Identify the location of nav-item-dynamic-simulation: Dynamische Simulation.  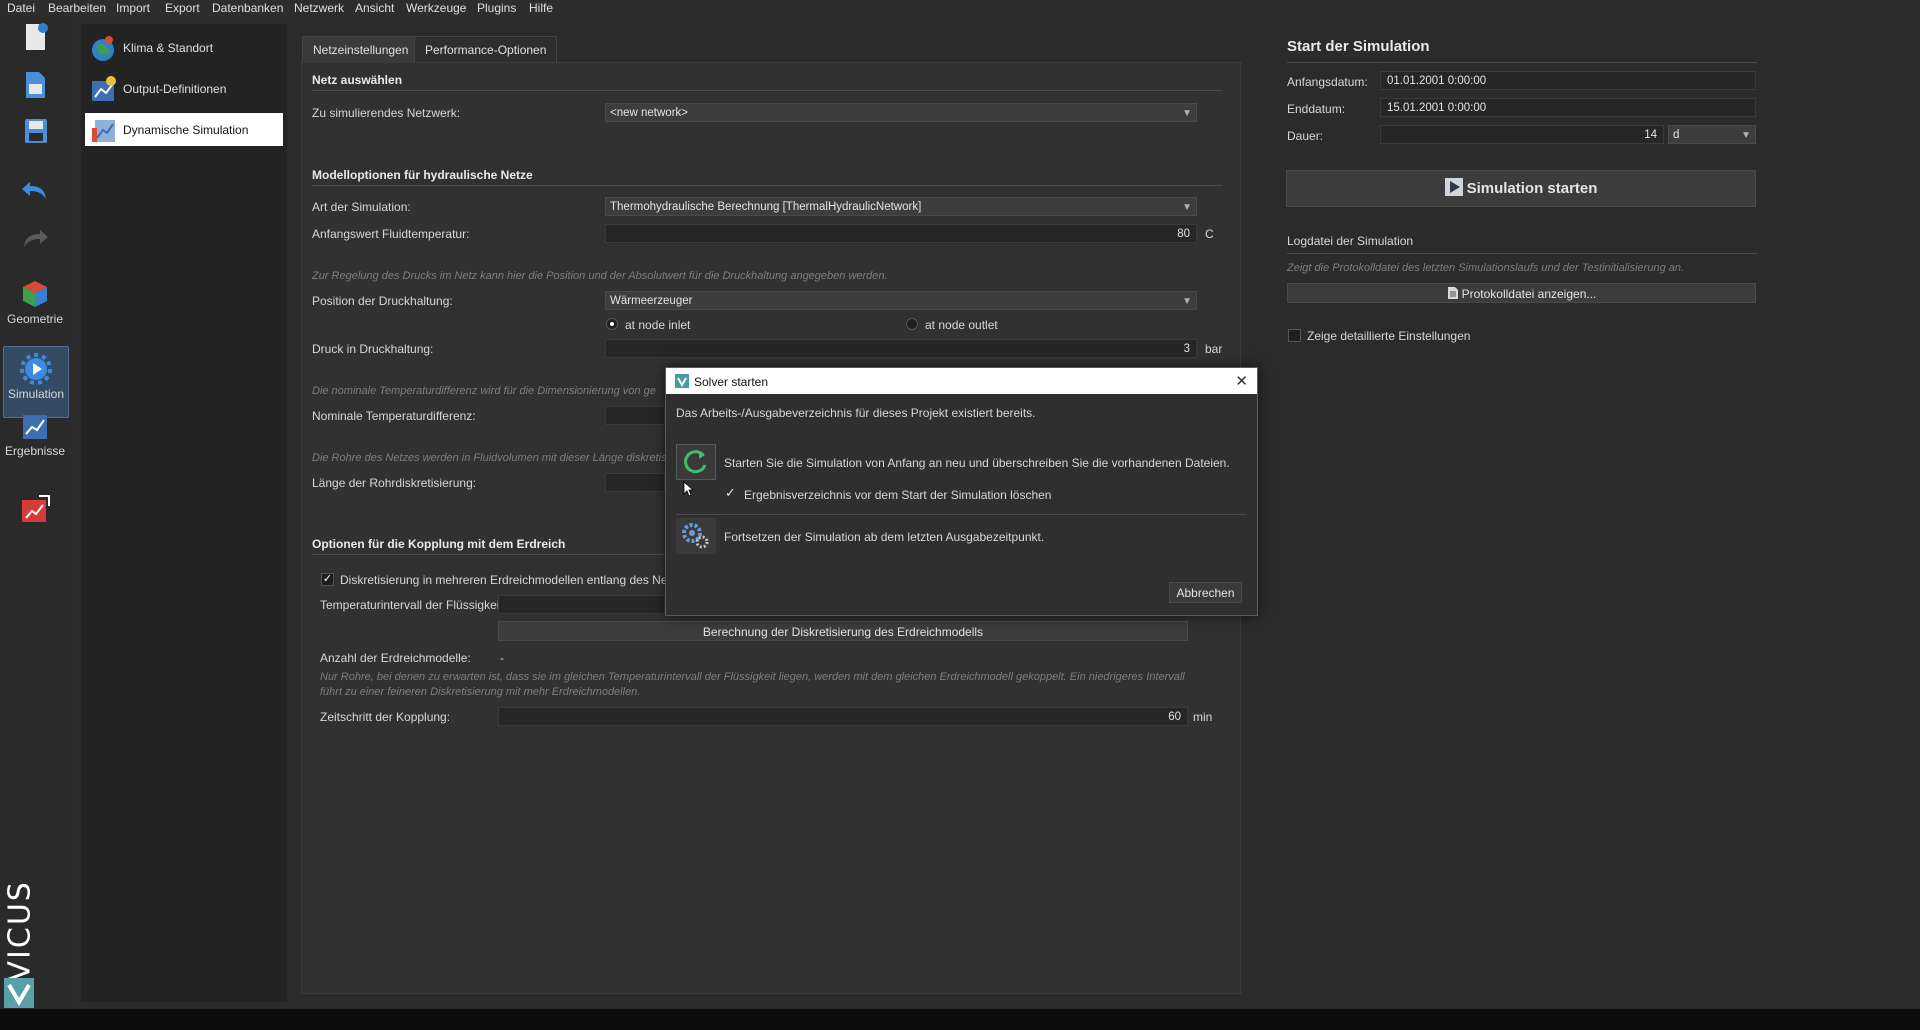
(184, 129).